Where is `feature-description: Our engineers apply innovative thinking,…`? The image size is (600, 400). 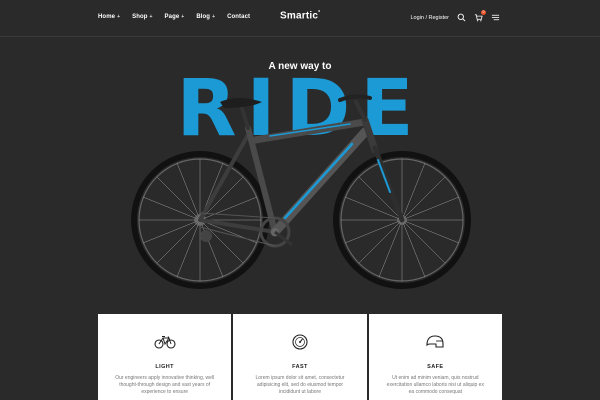 feature-description: Our engineers apply innovative thinking,… is located at coordinates (165, 385).